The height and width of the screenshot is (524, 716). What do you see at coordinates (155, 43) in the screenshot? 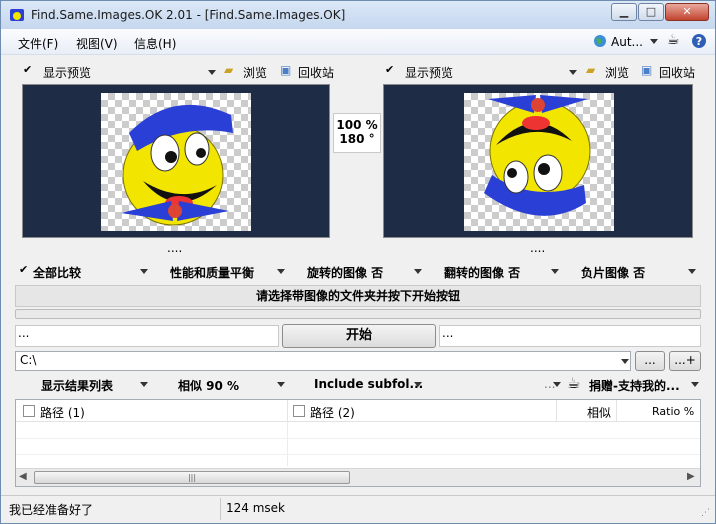
I see `menu-info: 信息(H)` at bounding box center [155, 43].